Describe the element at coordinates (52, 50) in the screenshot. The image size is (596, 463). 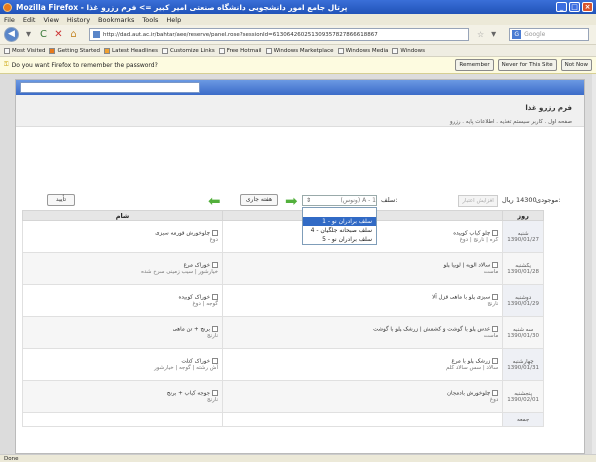
I see `firefox-bookmark-icon` at that location.